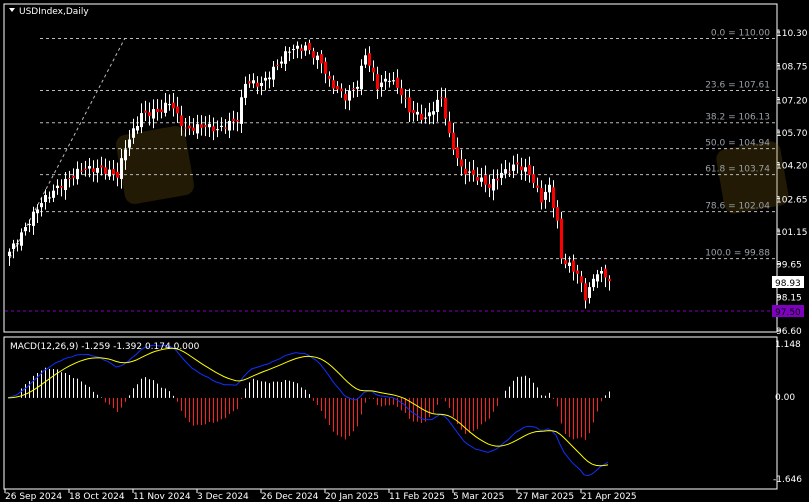 This screenshot has height=502, width=809. I want to click on collapse-arrow-icon, so click(12, 10).